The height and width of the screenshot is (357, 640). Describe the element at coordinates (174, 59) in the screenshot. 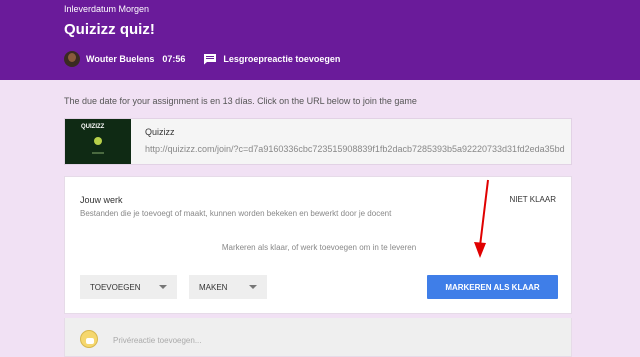

I see `post-time: 07:56` at that location.